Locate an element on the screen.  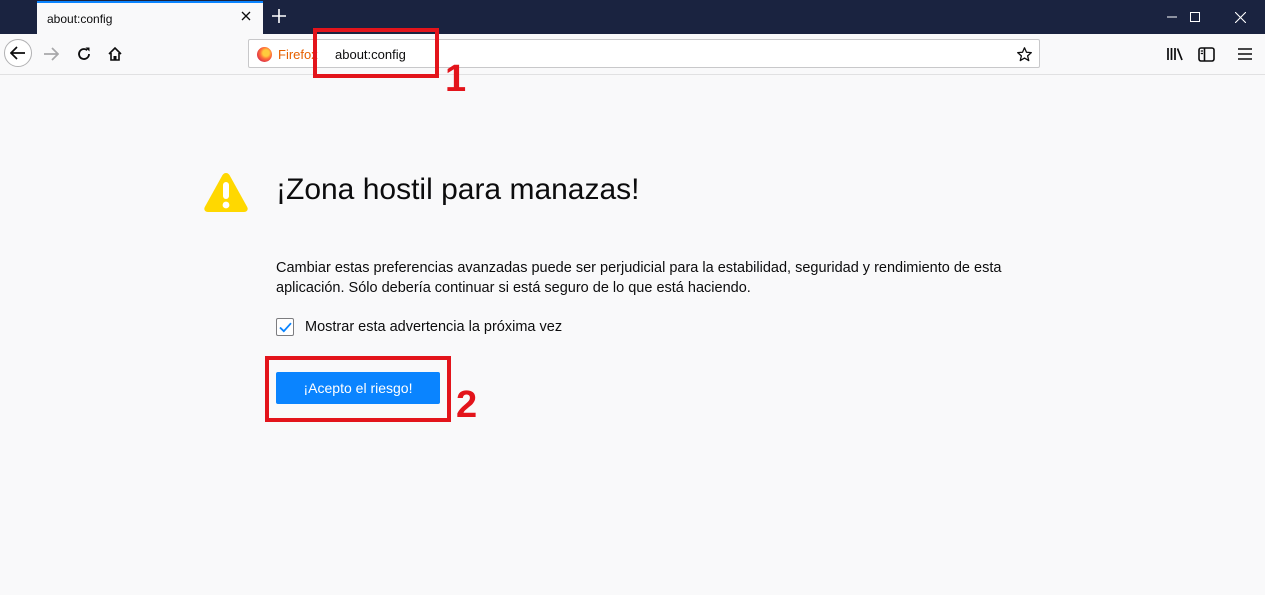
back-arrow-icon is located at coordinates (18, 53).